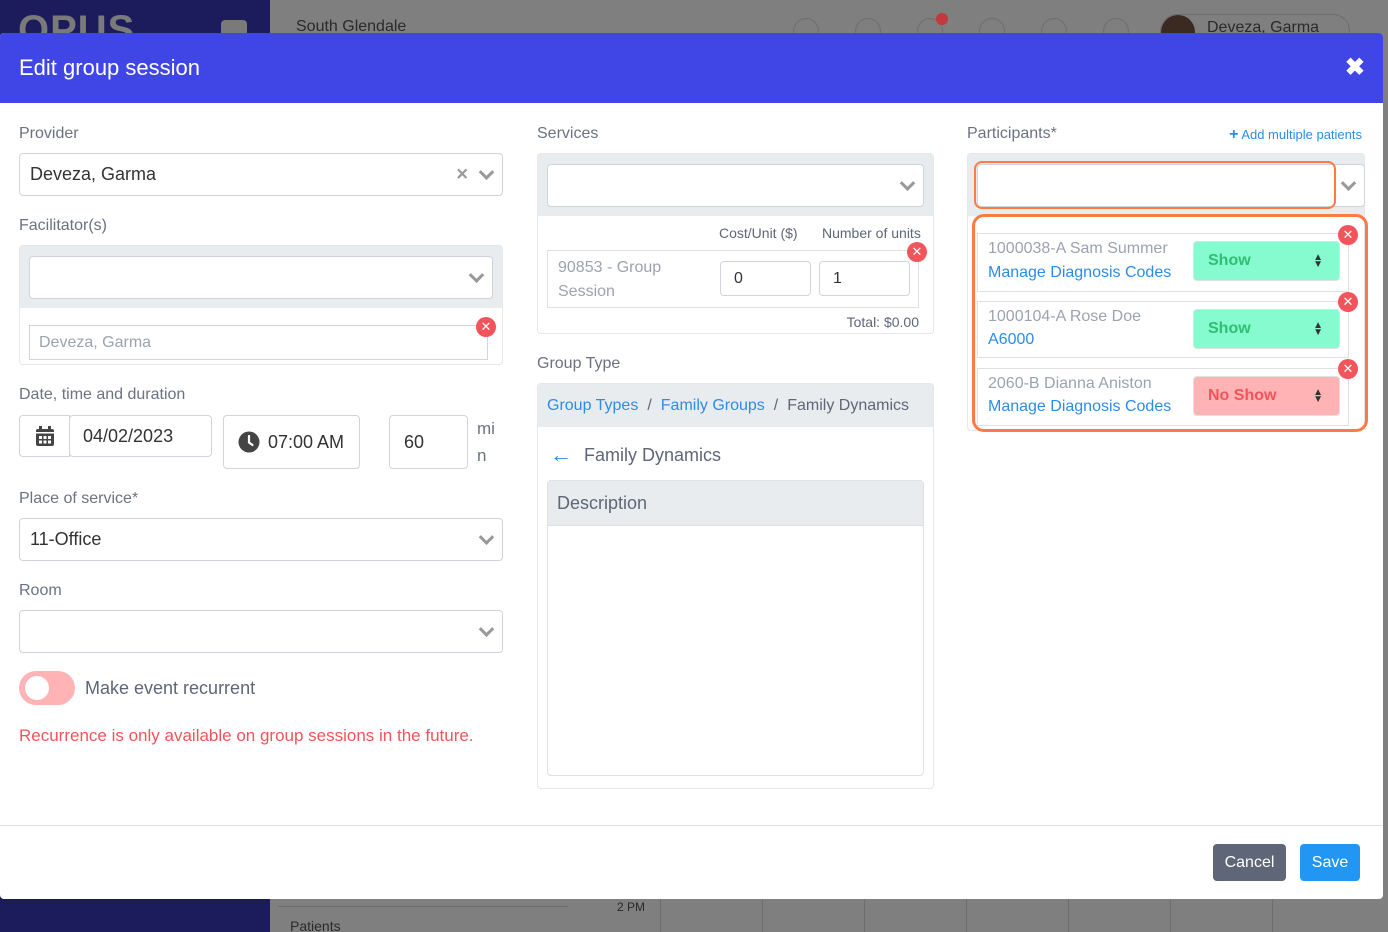 The height and width of the screenshot is (932, 1388). Describe the element at coordinates (40, 590) in the screenshot. I see `room-label: Room` at that location.